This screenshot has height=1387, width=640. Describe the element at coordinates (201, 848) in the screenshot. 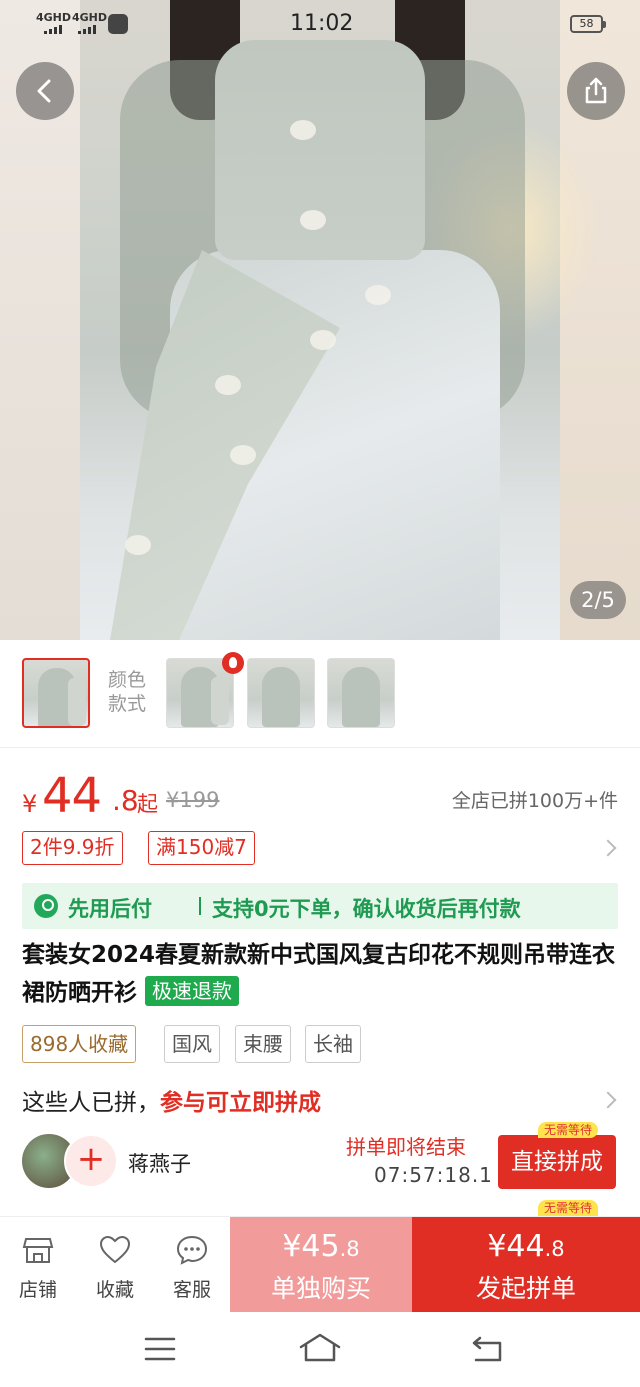

I see `promo-tag: 满150减7` at that location.